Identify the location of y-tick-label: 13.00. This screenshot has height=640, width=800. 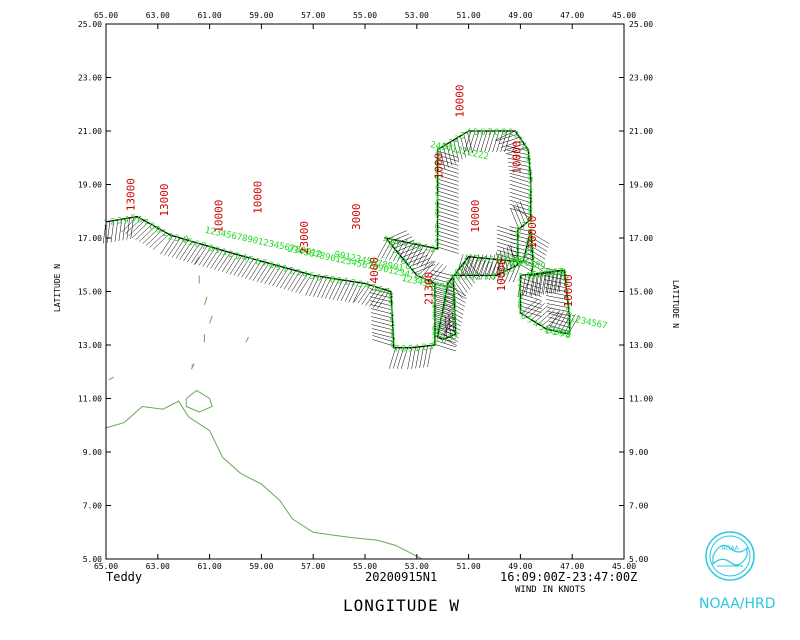
(90, 345).